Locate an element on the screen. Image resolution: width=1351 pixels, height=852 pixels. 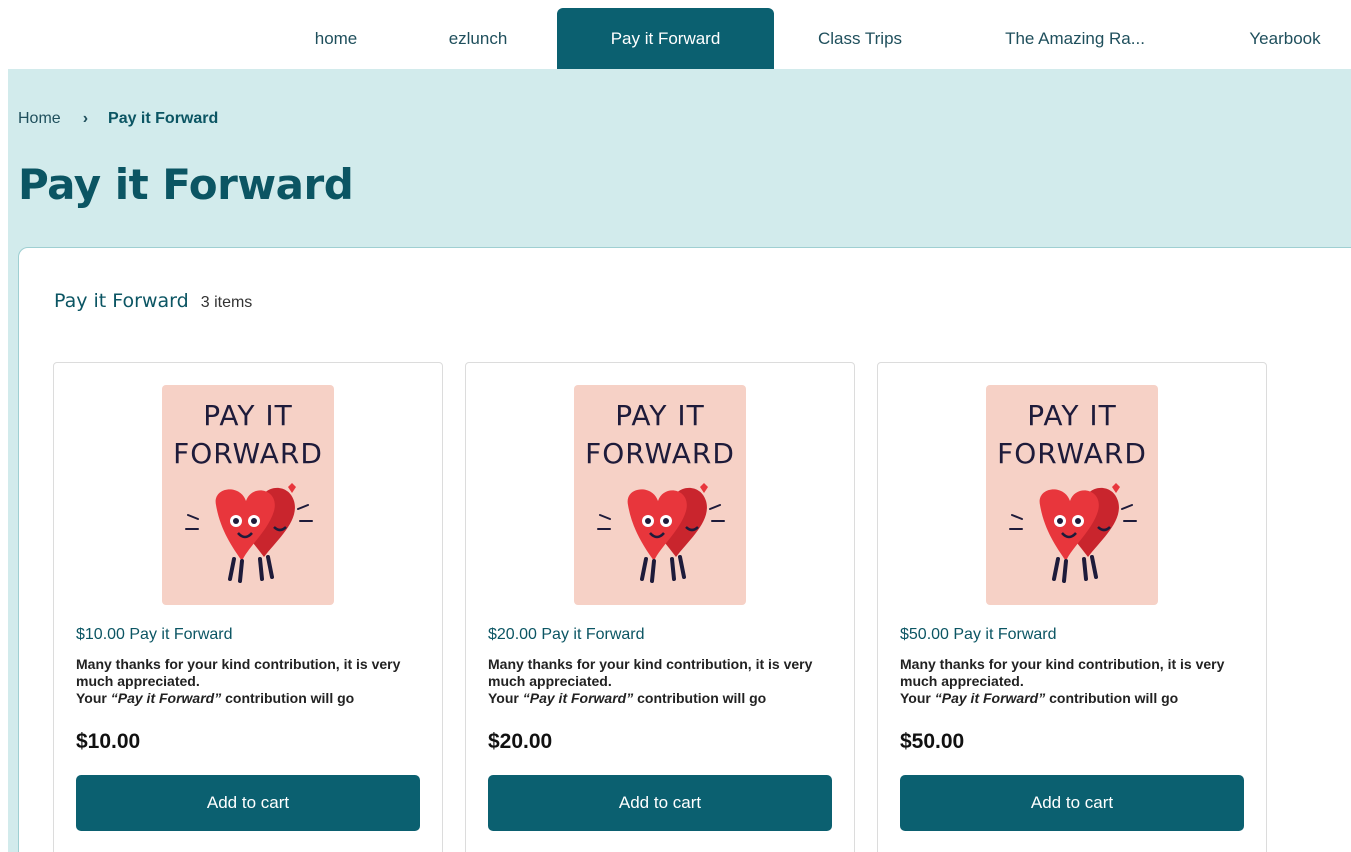
product-price: $20.00 is located at coordinates (520, 741).